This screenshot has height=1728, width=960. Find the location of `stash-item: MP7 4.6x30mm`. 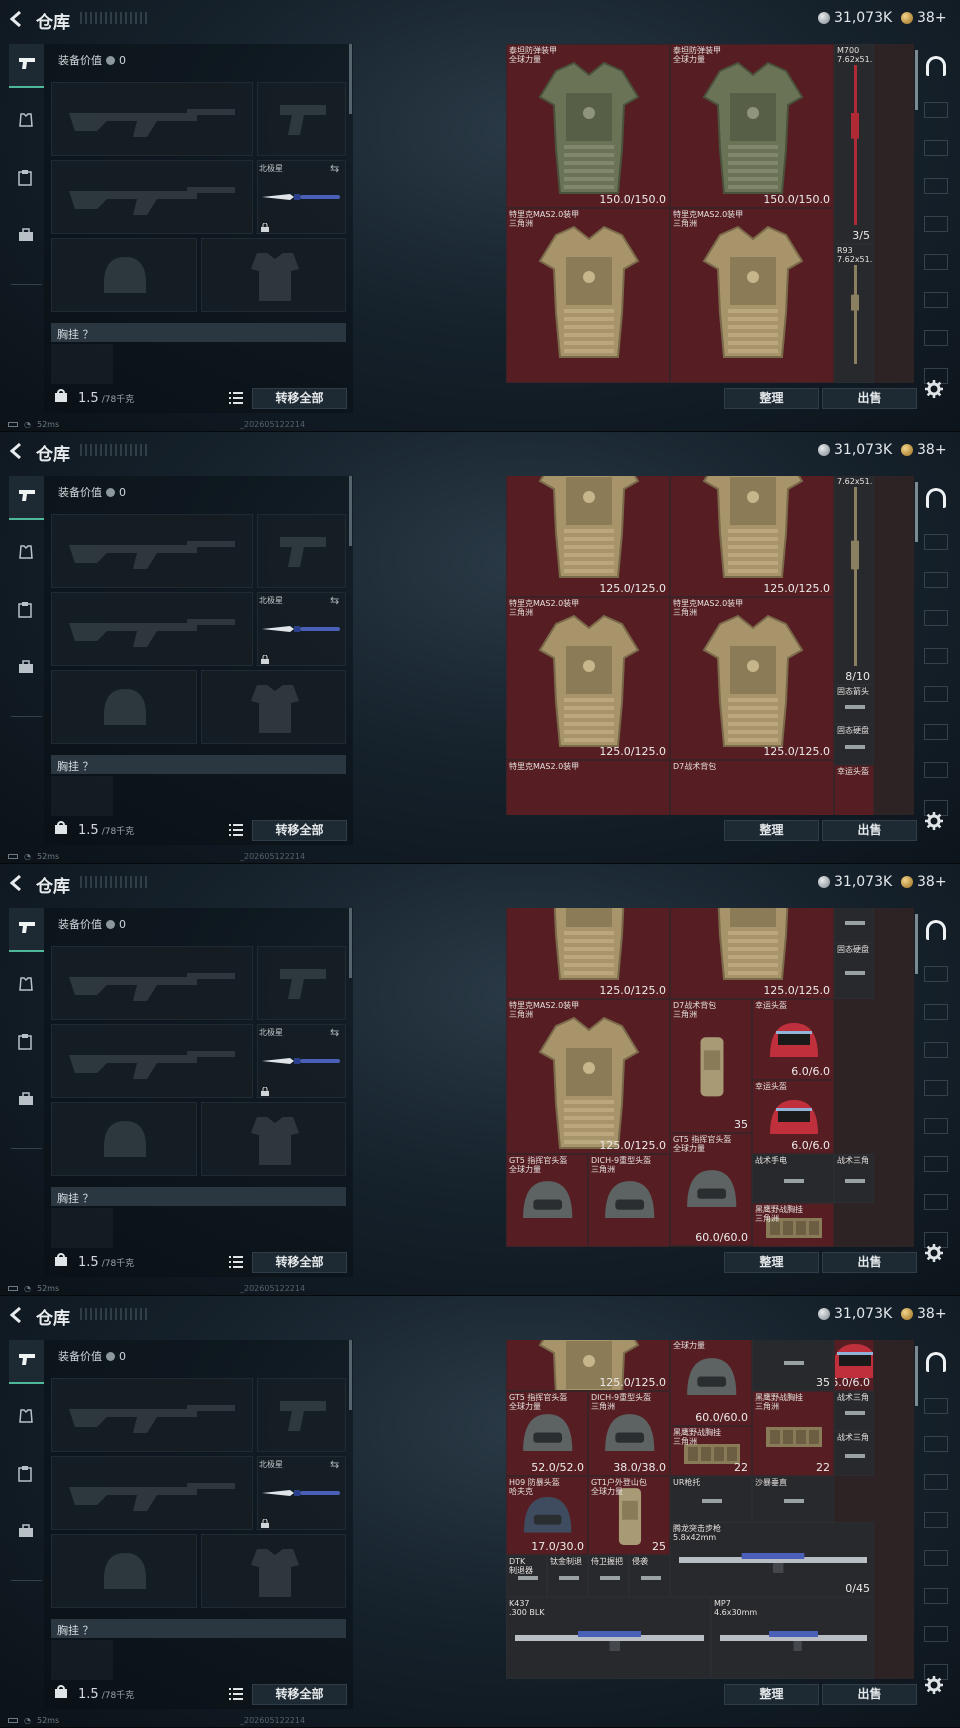

stash-item: MP7 4.6x30mm is located at coordinates (792, 1638).